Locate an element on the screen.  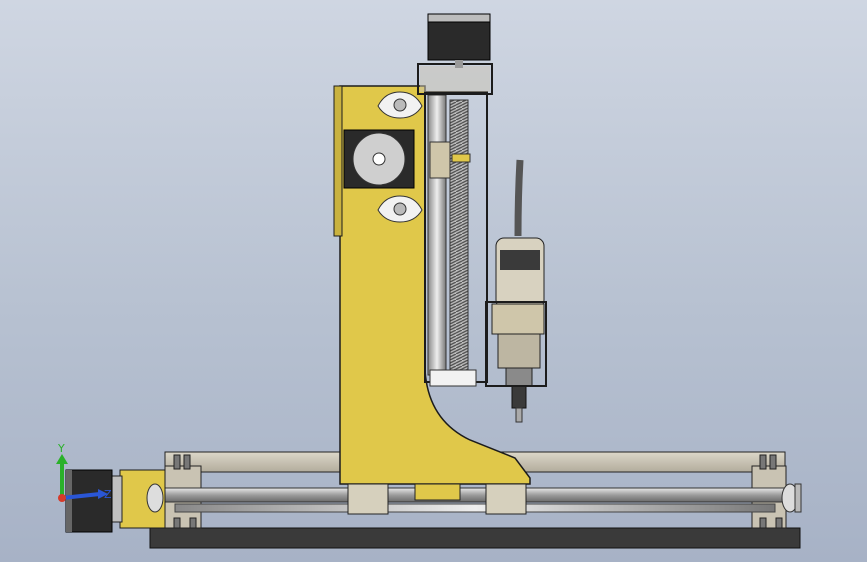
x-stepper-motor is located at coordinates (89, 501).